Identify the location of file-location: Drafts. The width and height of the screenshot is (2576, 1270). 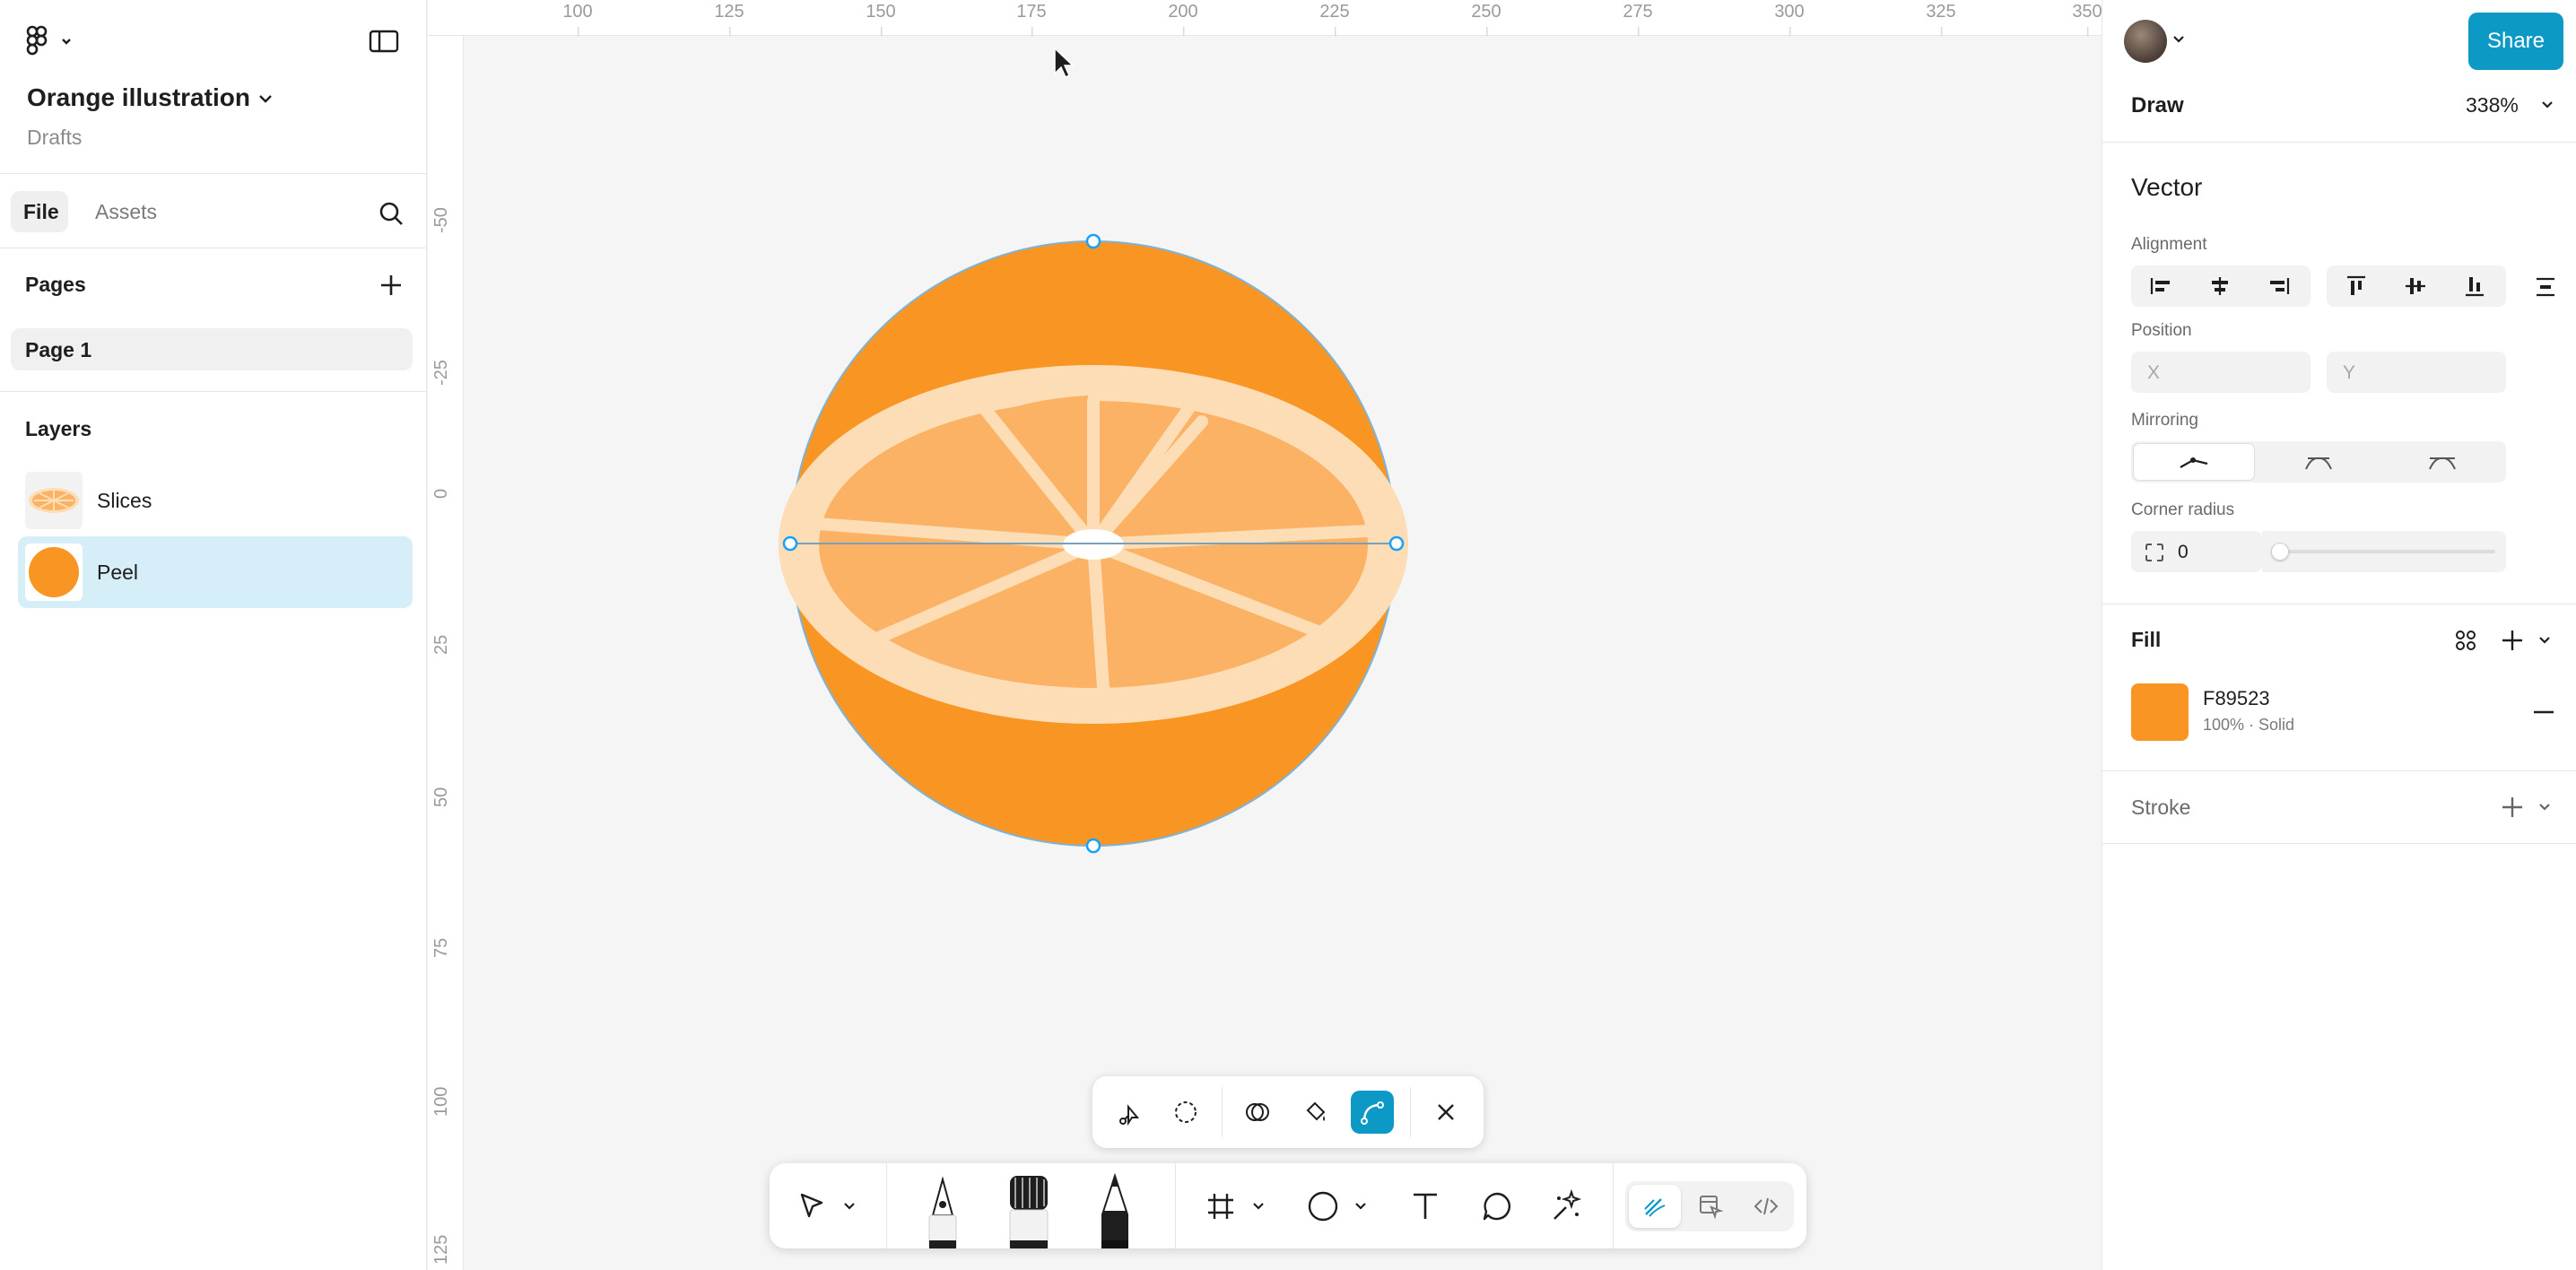
(54, 138).